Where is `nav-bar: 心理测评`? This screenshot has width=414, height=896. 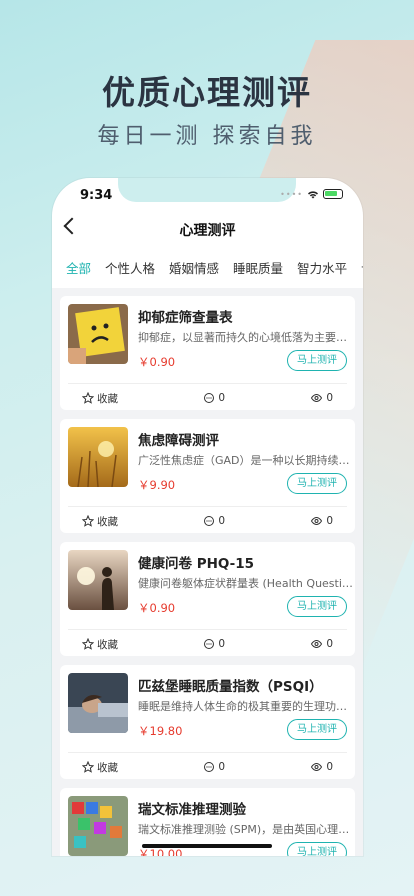 nav-bar: 心理测评 is located at coordinates (207, 229).